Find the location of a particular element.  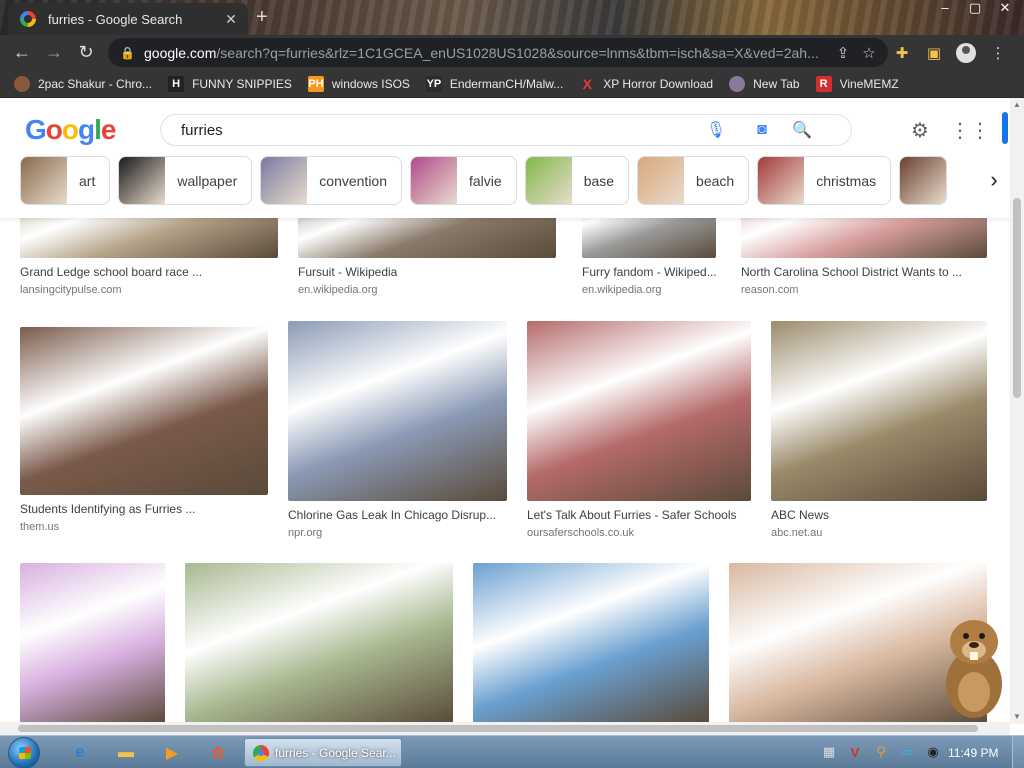

bookmark-item: R VineMEMZ is located at coordinates (857, 83).